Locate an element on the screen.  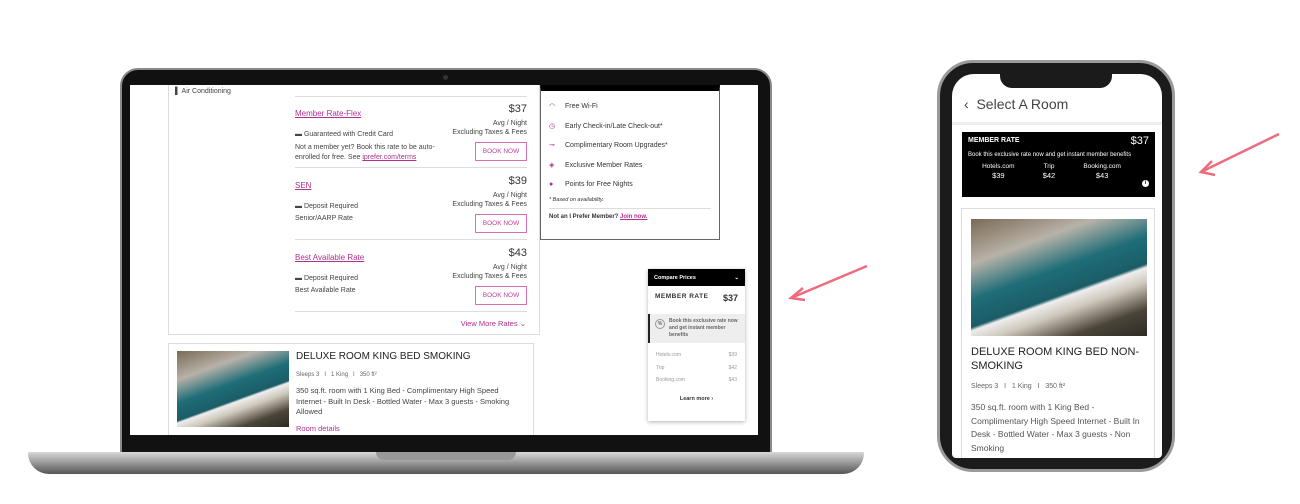
competitor-price: Booking.com $43 is located at coordinates (1102, 171).